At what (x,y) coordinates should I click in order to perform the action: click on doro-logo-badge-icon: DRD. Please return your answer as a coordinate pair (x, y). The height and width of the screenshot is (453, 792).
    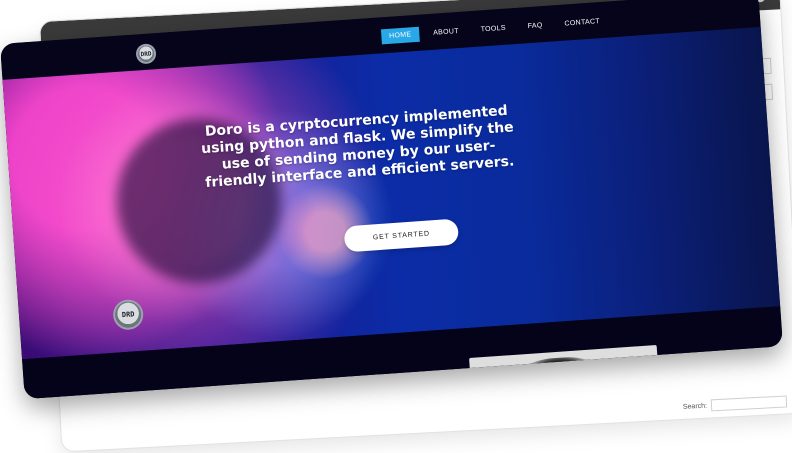
    Looking at the image, I should click on (128, 314).